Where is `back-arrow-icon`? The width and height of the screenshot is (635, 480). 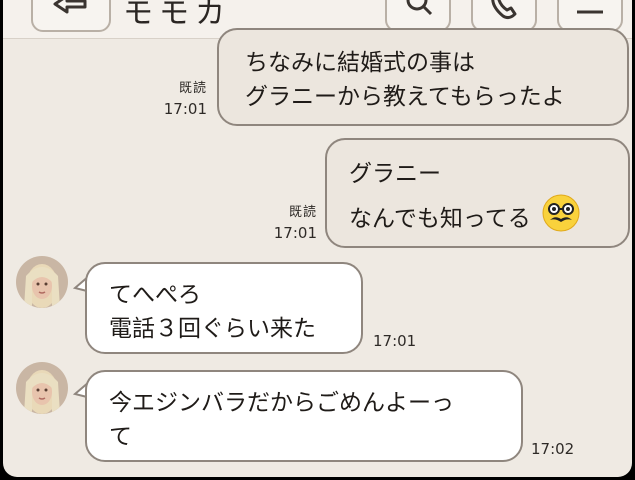 back-arrow-icon is located at coordinates (70, 7).